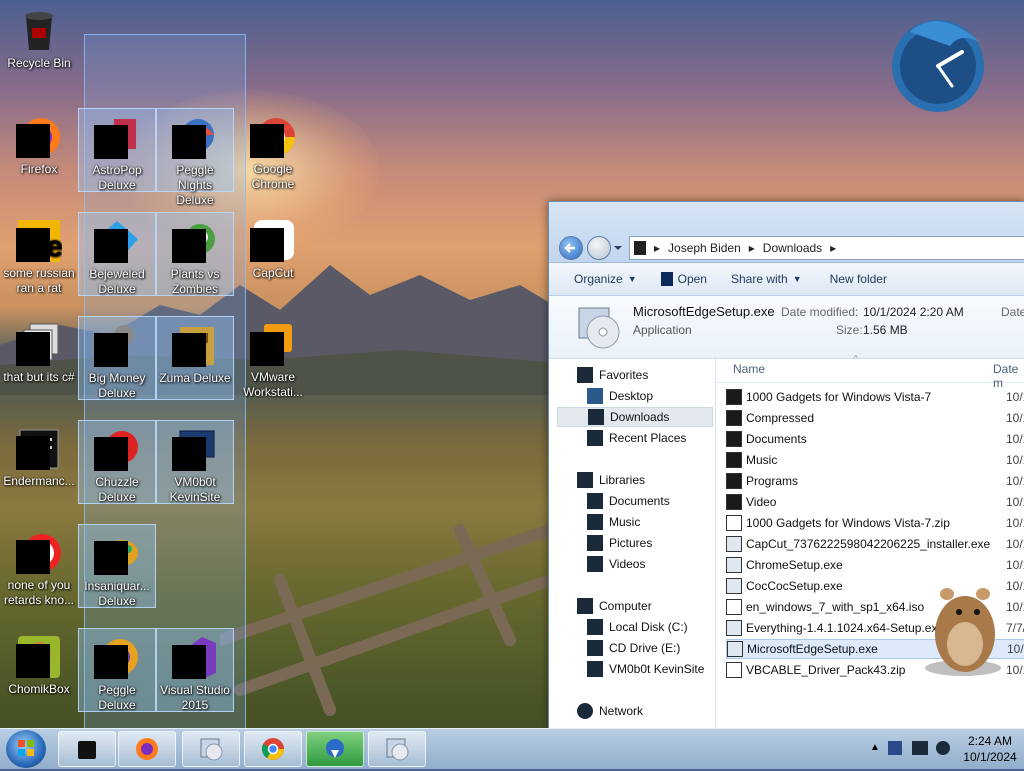 The height and width of the screenshot is (771, 1024). I want to click on nav-pictures: Pictures, so click(619, 543).